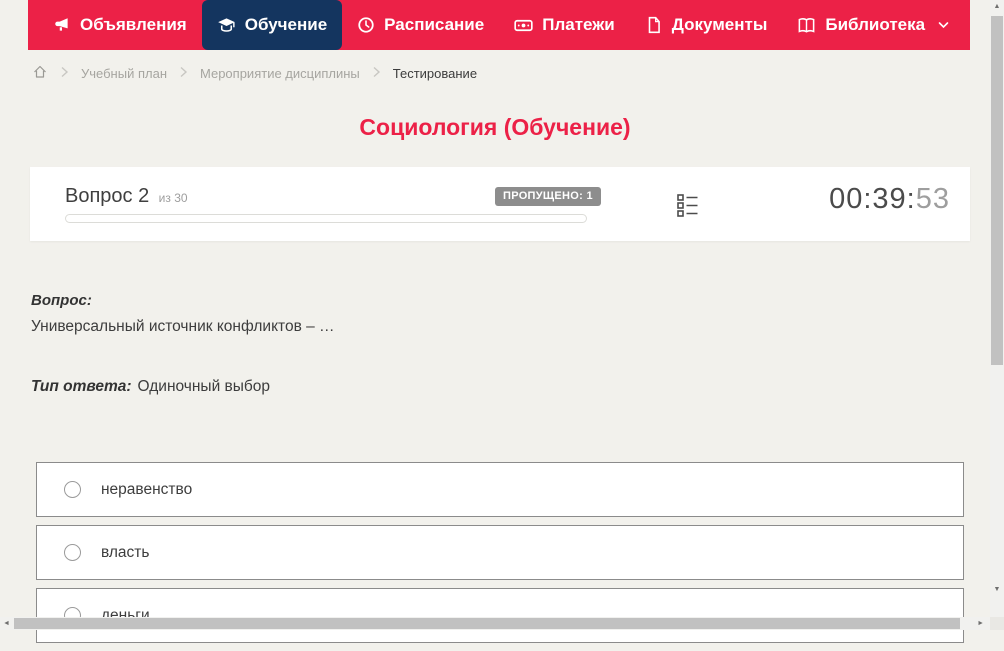 This screenshot has height=651, width=1004. I want to click on nav-item-label: Обучение, so click(286, 24).